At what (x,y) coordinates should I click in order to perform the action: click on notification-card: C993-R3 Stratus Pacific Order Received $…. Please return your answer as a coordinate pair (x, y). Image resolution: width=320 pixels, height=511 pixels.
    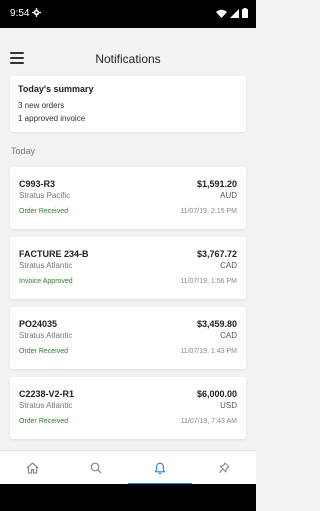
    Looking at the image, I should click on (128, 198).